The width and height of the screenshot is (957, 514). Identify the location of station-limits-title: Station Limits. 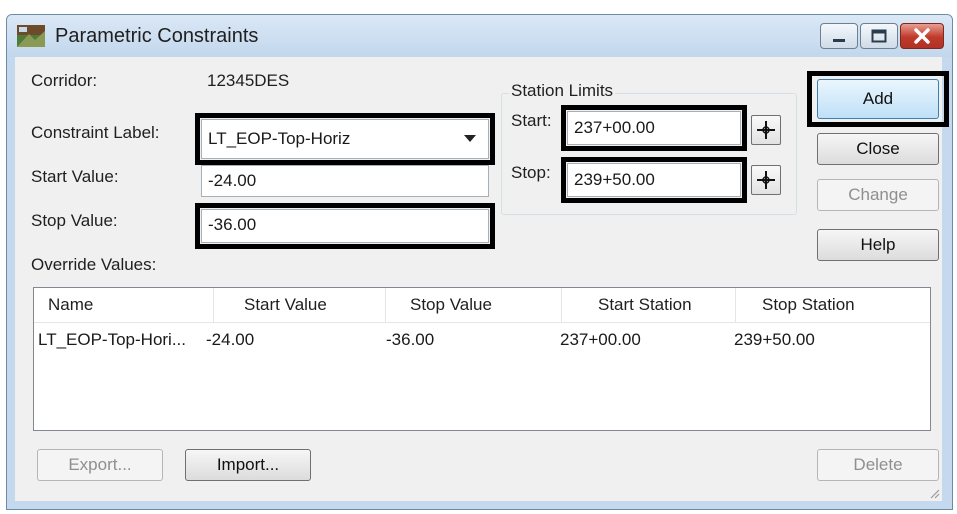
(562, 91).